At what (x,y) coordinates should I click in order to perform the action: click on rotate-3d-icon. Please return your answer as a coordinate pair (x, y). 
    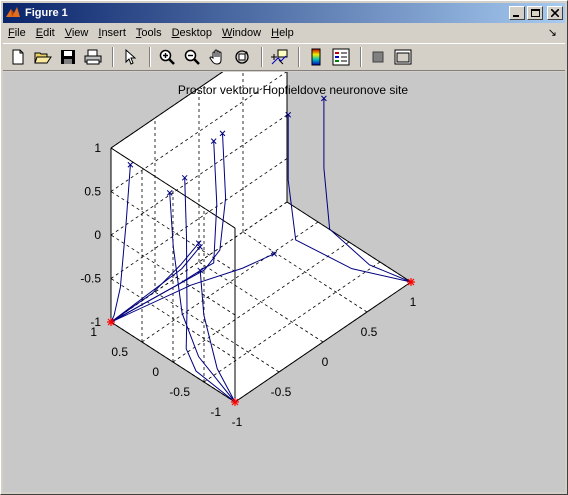
    Looking at the image, I should click on (242, 57).